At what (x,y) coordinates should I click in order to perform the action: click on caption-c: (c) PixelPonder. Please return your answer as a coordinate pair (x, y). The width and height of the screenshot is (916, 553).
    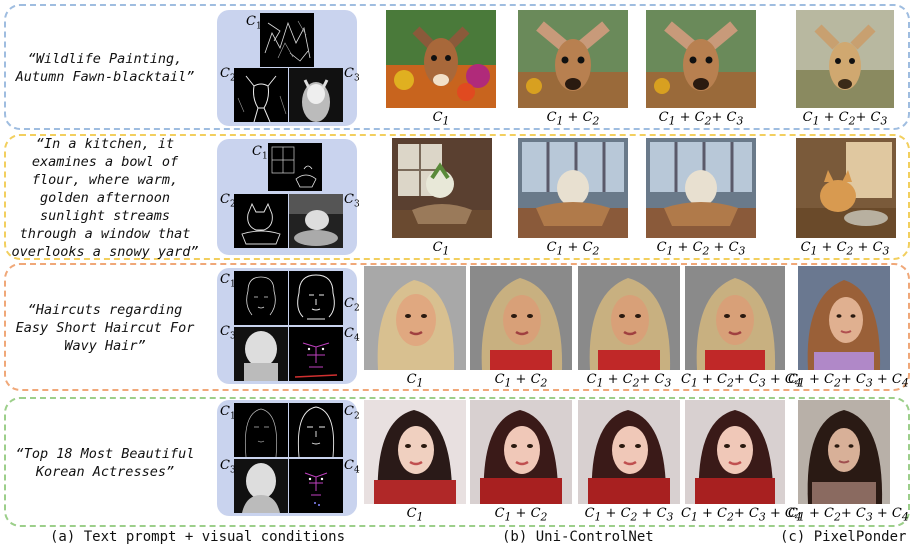
    Looking at the image, I should click on (843, 537).